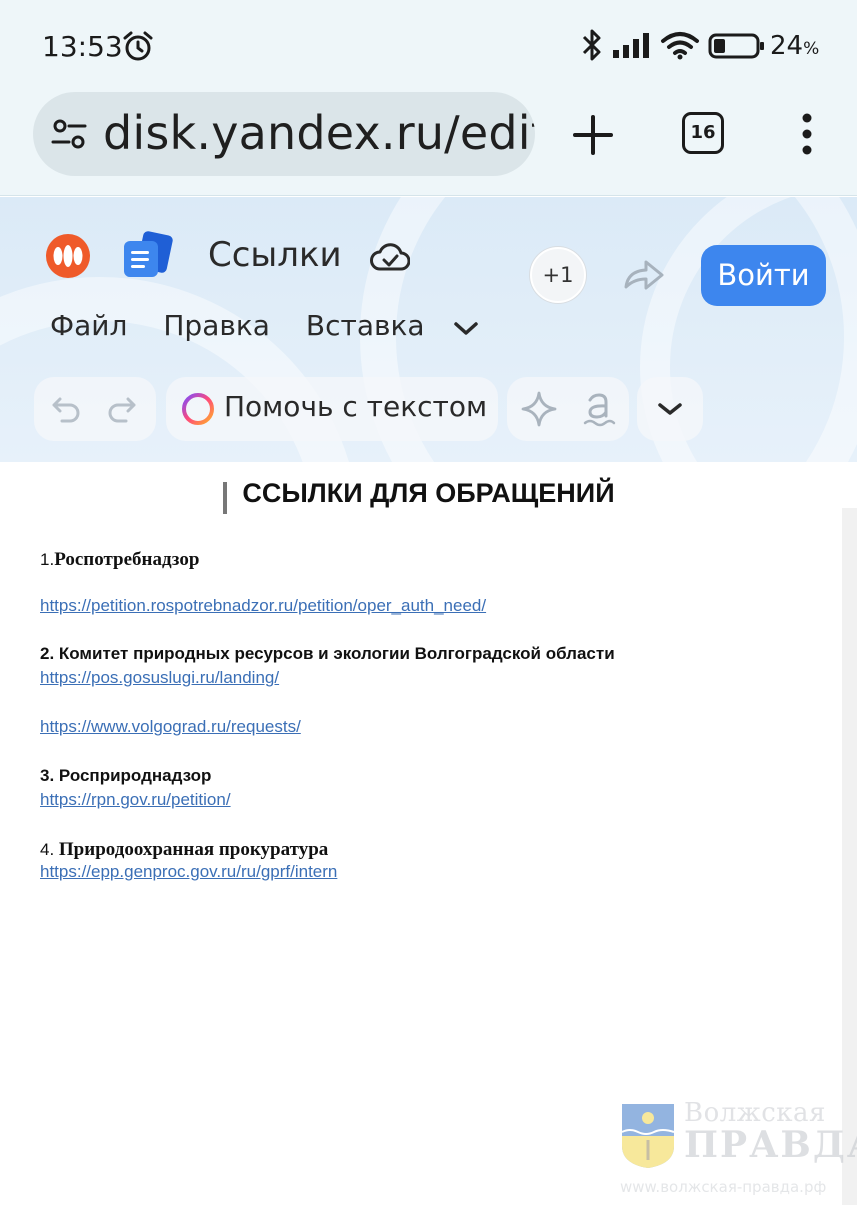  I want to click on signal-icon, so click(631, 45).